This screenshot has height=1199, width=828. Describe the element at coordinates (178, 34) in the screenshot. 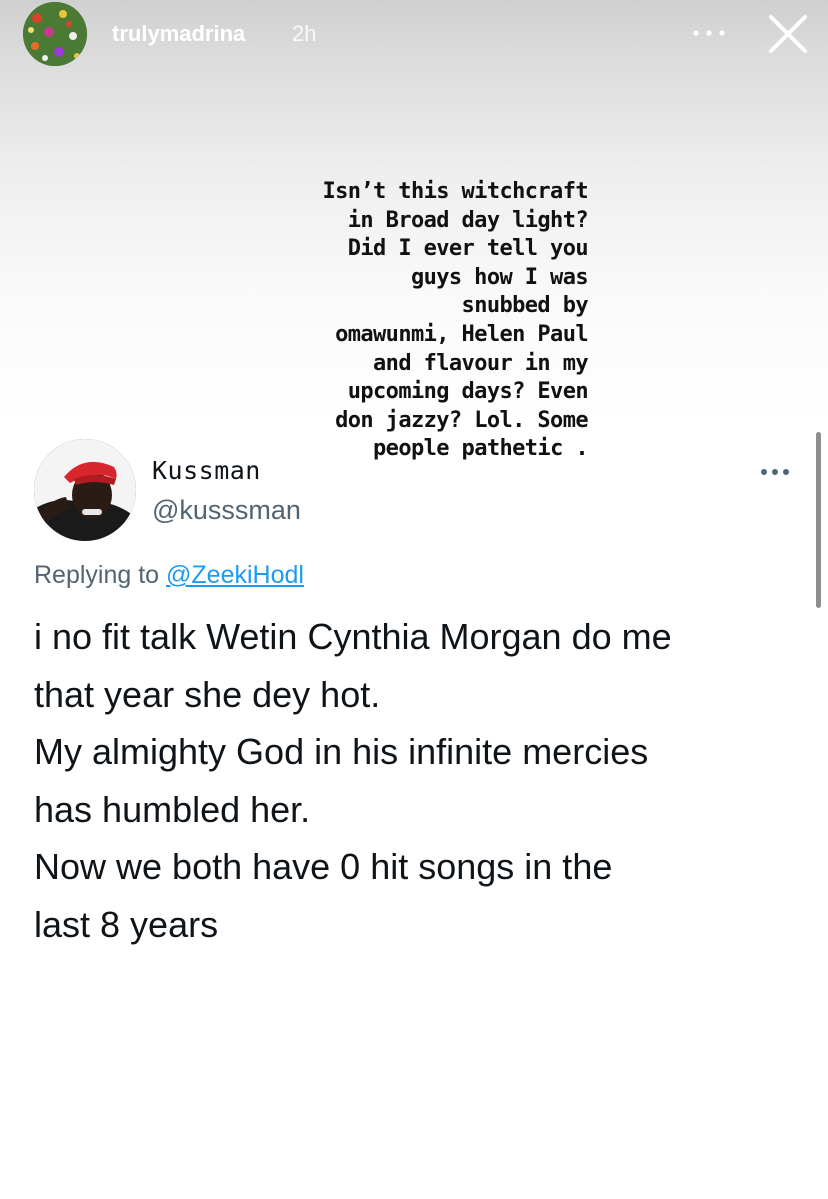

I see `story-username: trulymadrina` at that location.